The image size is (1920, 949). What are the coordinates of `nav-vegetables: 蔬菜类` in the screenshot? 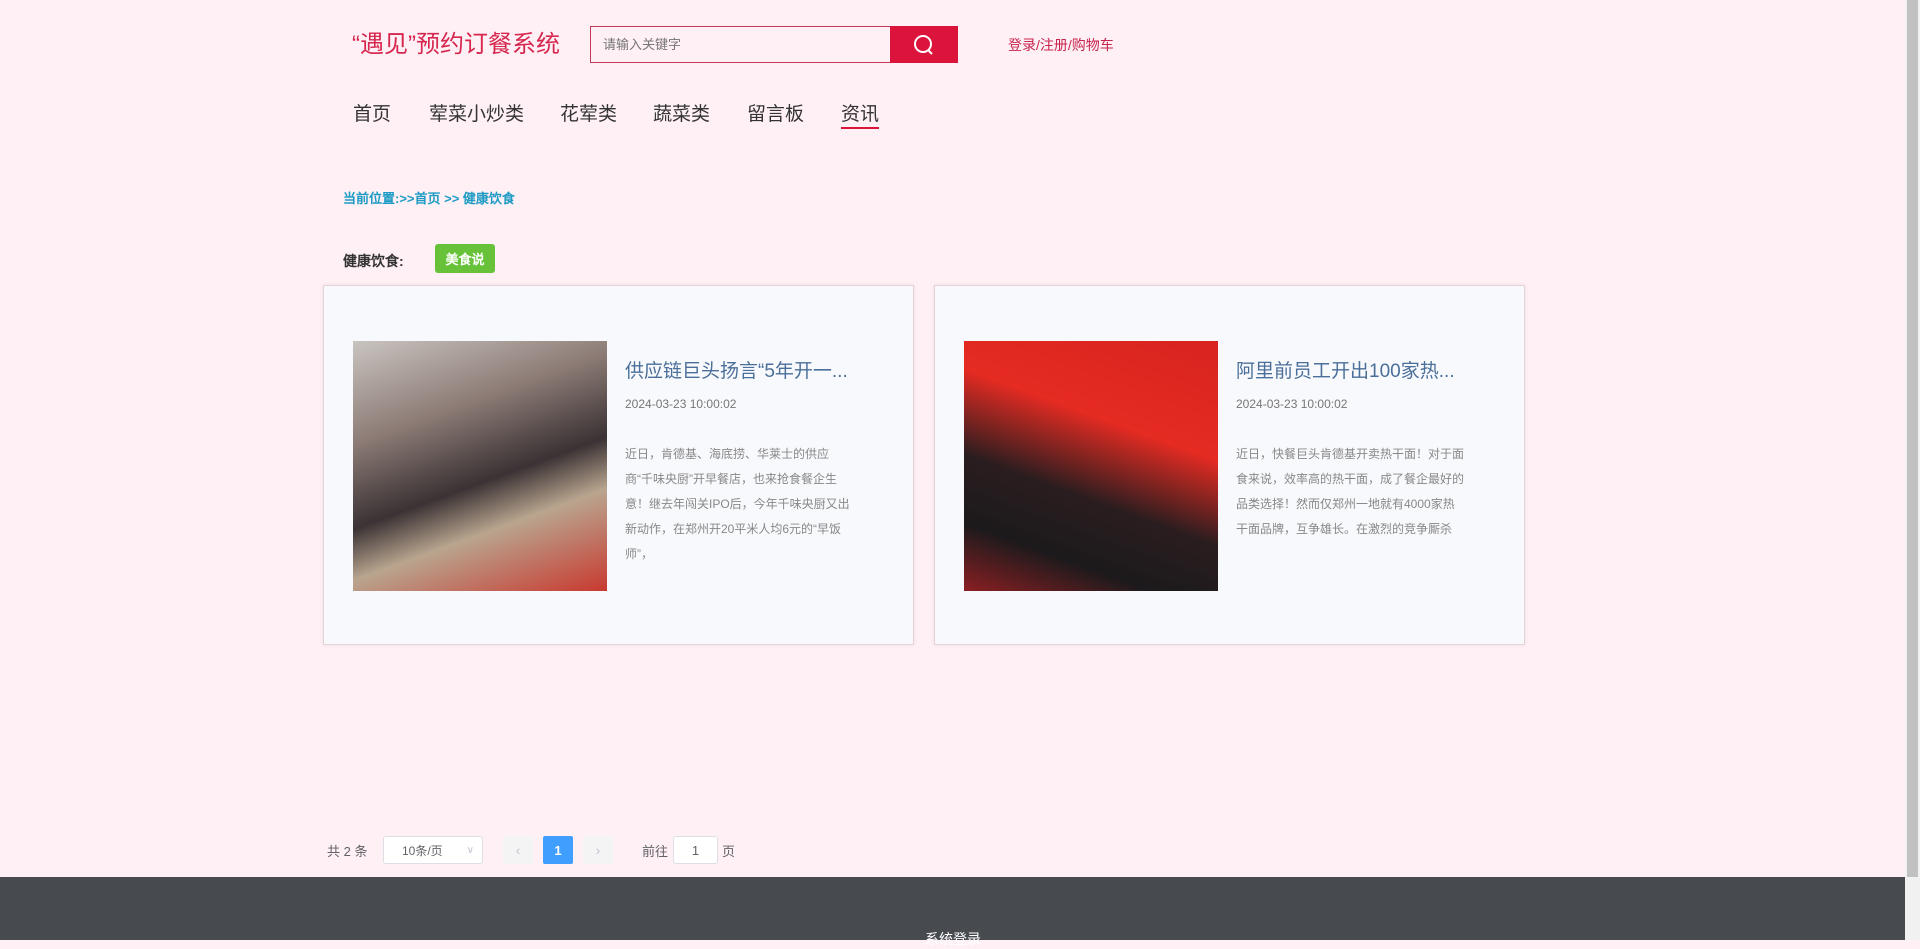 It's located at (681, 112).